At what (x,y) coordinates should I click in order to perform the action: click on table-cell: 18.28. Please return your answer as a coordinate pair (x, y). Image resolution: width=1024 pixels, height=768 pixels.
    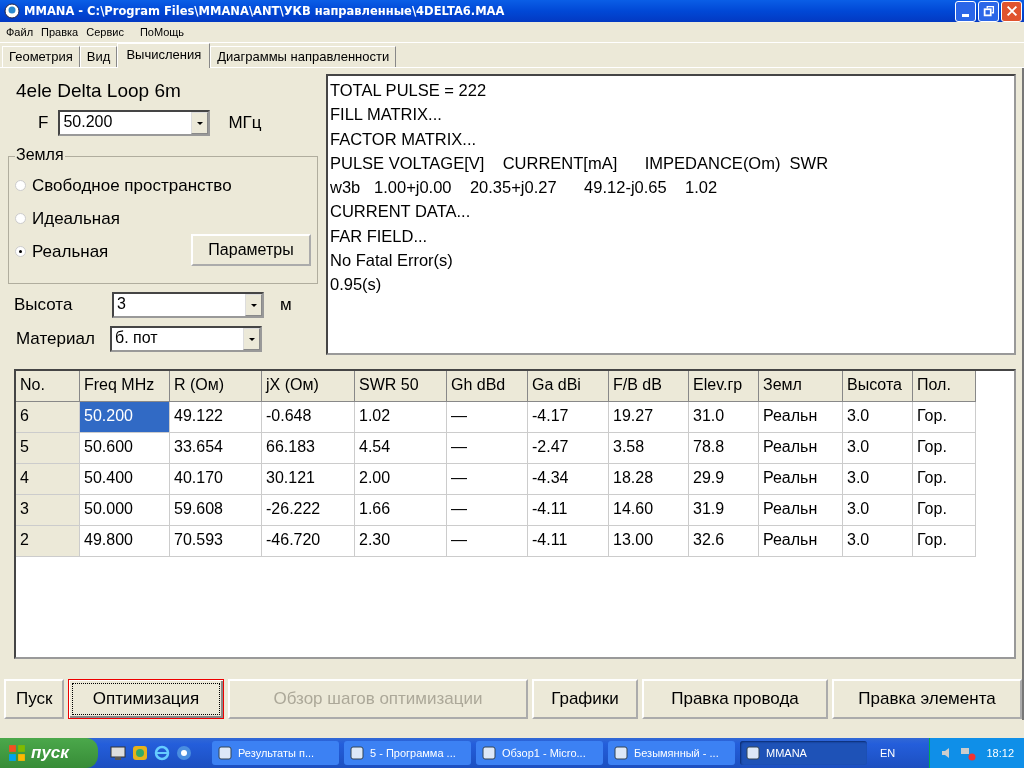
    Looking at the image, I should click on (649, 479).